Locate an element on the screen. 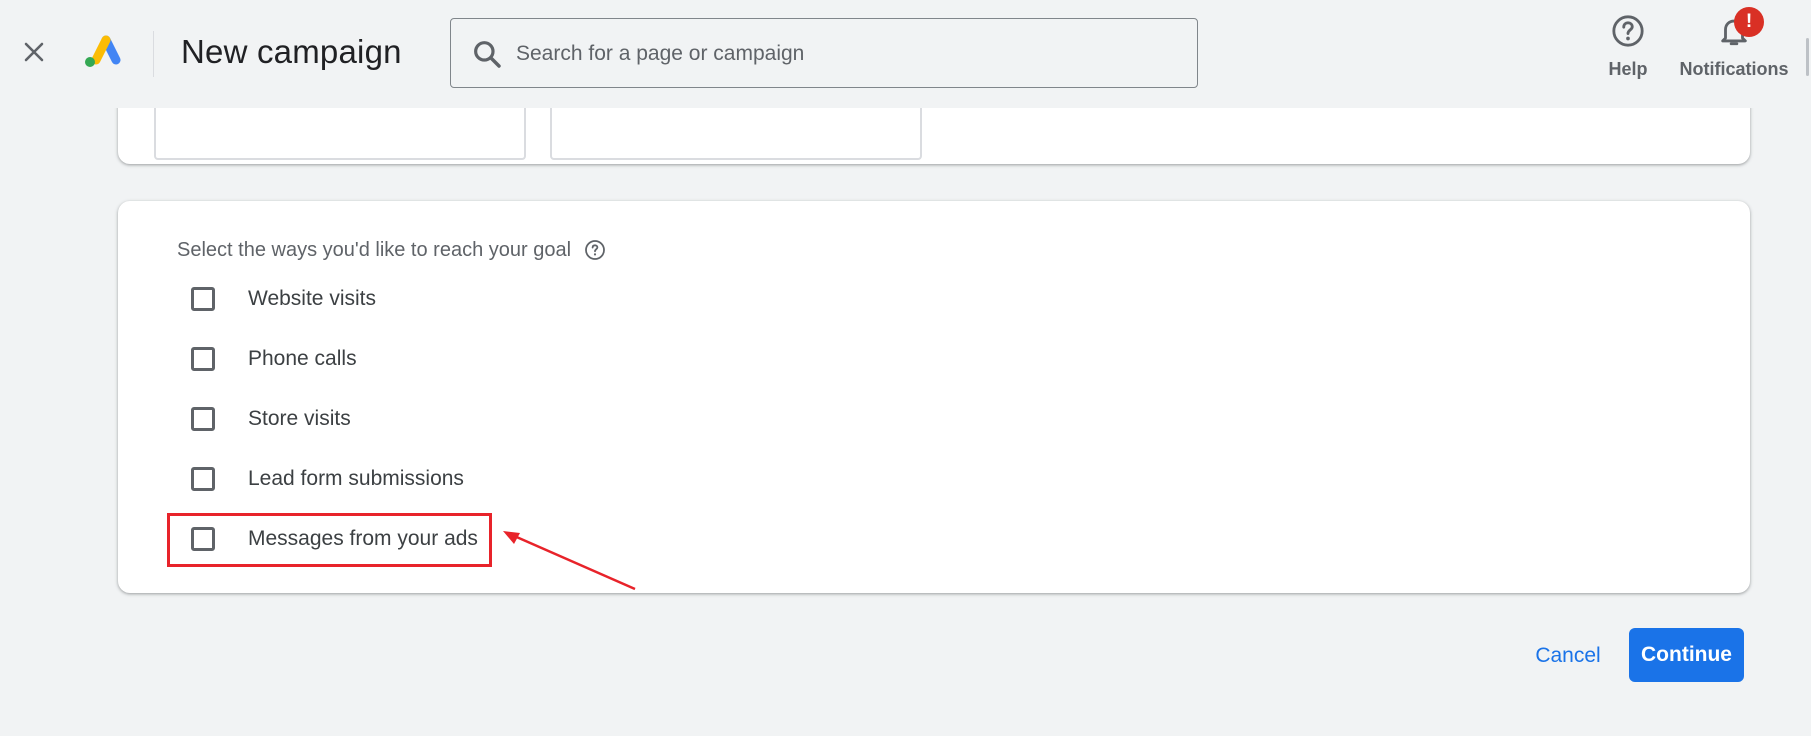 The width and height of the screenshot is (1811, 736). cancel-button: Cancel is located at coordinates (1568, 656).